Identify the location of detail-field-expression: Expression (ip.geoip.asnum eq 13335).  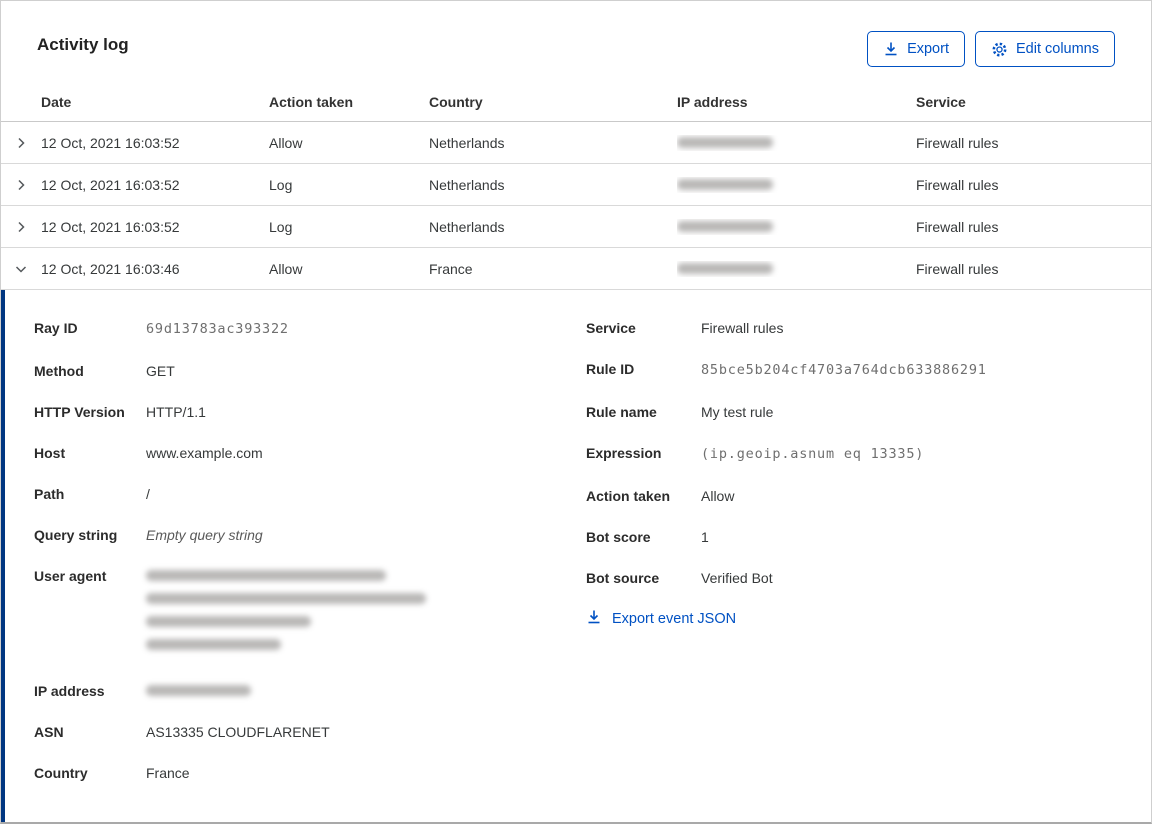
(846, 454).